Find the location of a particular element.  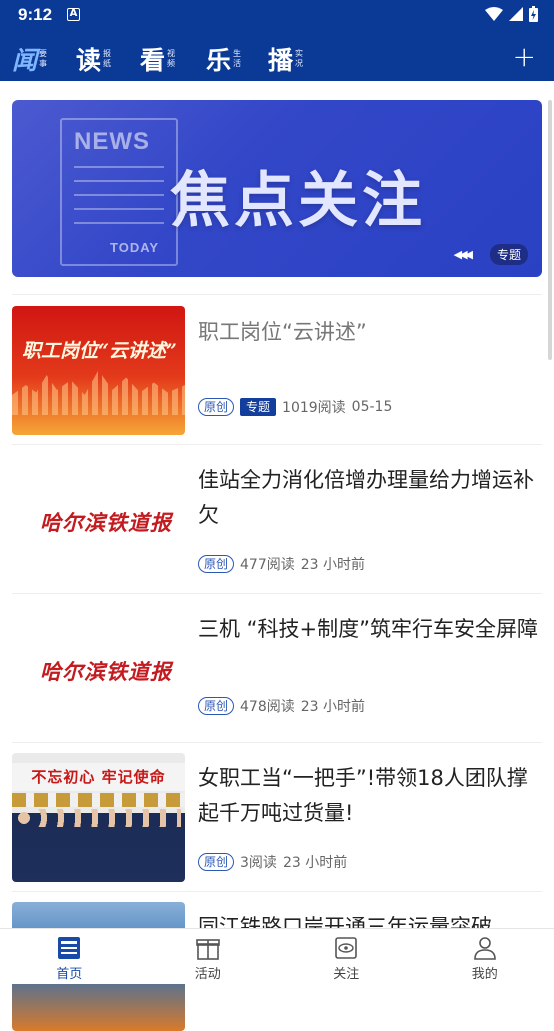

brand-tab-news: 闻 要事 is located at coordinates (29, 59).